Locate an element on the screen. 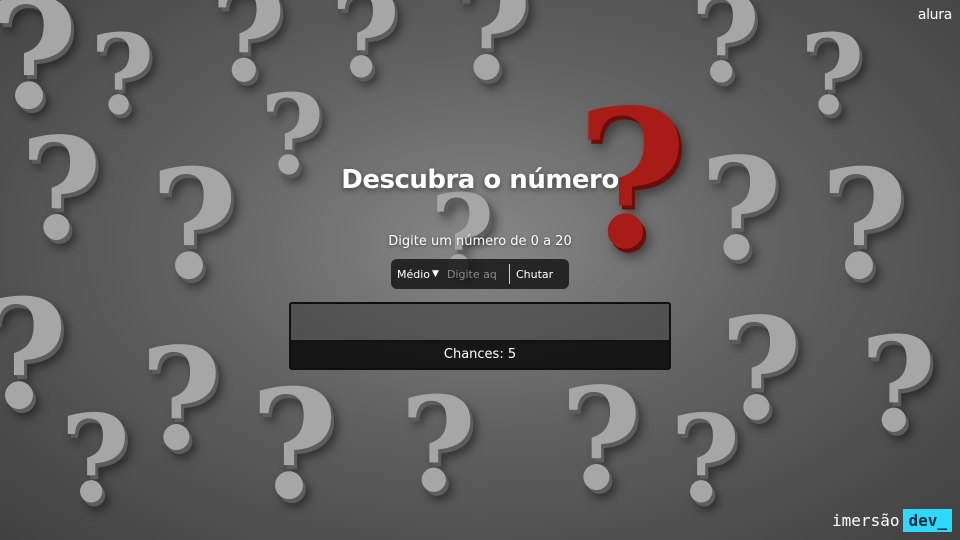  brand-badge: dev_ is located at coordinates (927, 520).